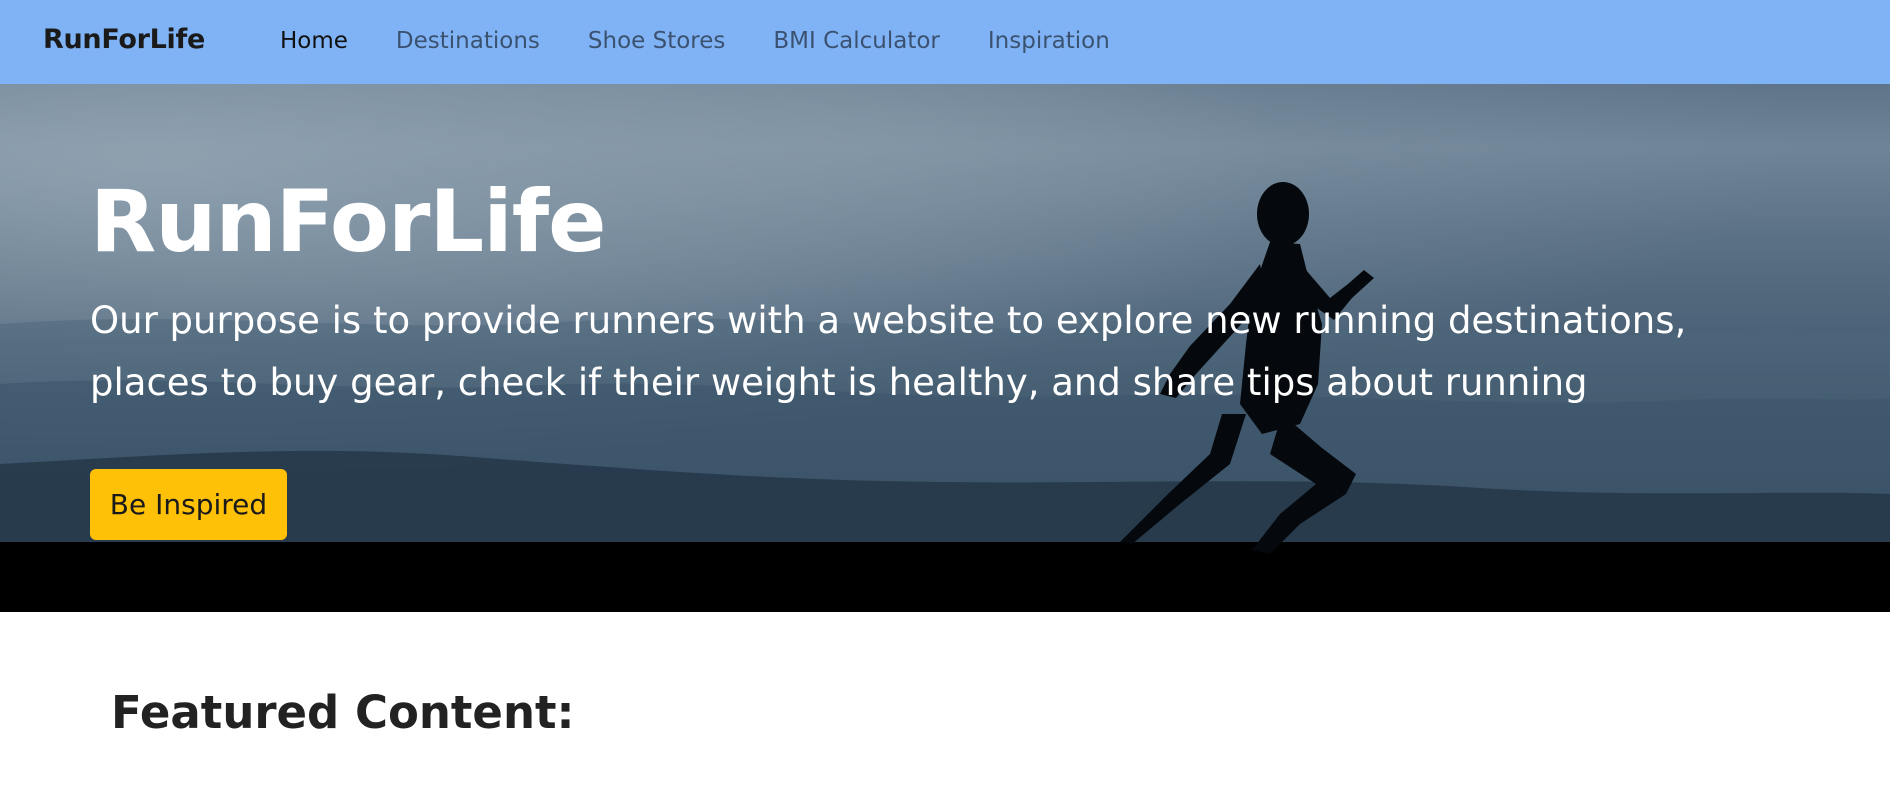  Describe the element at coordinates (348, 222) in the screenshot. I see `hero-title: RunForLife` at that location.